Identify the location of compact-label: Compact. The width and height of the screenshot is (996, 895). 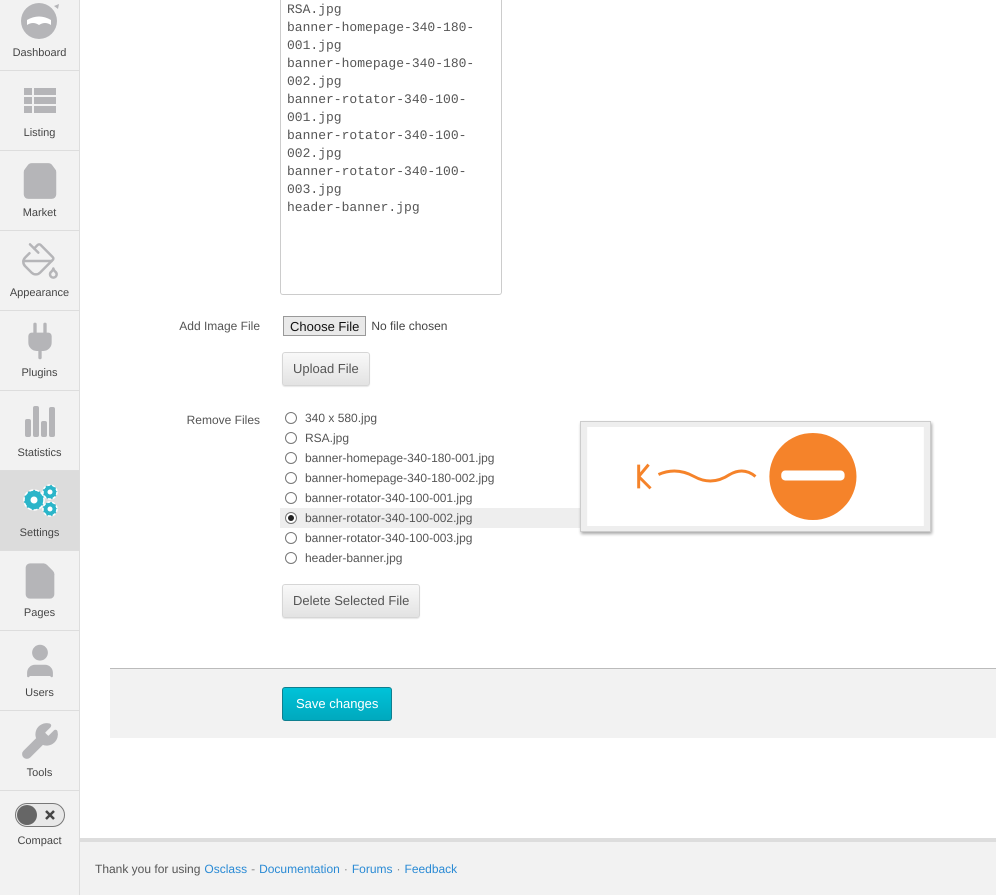
(39, 841).